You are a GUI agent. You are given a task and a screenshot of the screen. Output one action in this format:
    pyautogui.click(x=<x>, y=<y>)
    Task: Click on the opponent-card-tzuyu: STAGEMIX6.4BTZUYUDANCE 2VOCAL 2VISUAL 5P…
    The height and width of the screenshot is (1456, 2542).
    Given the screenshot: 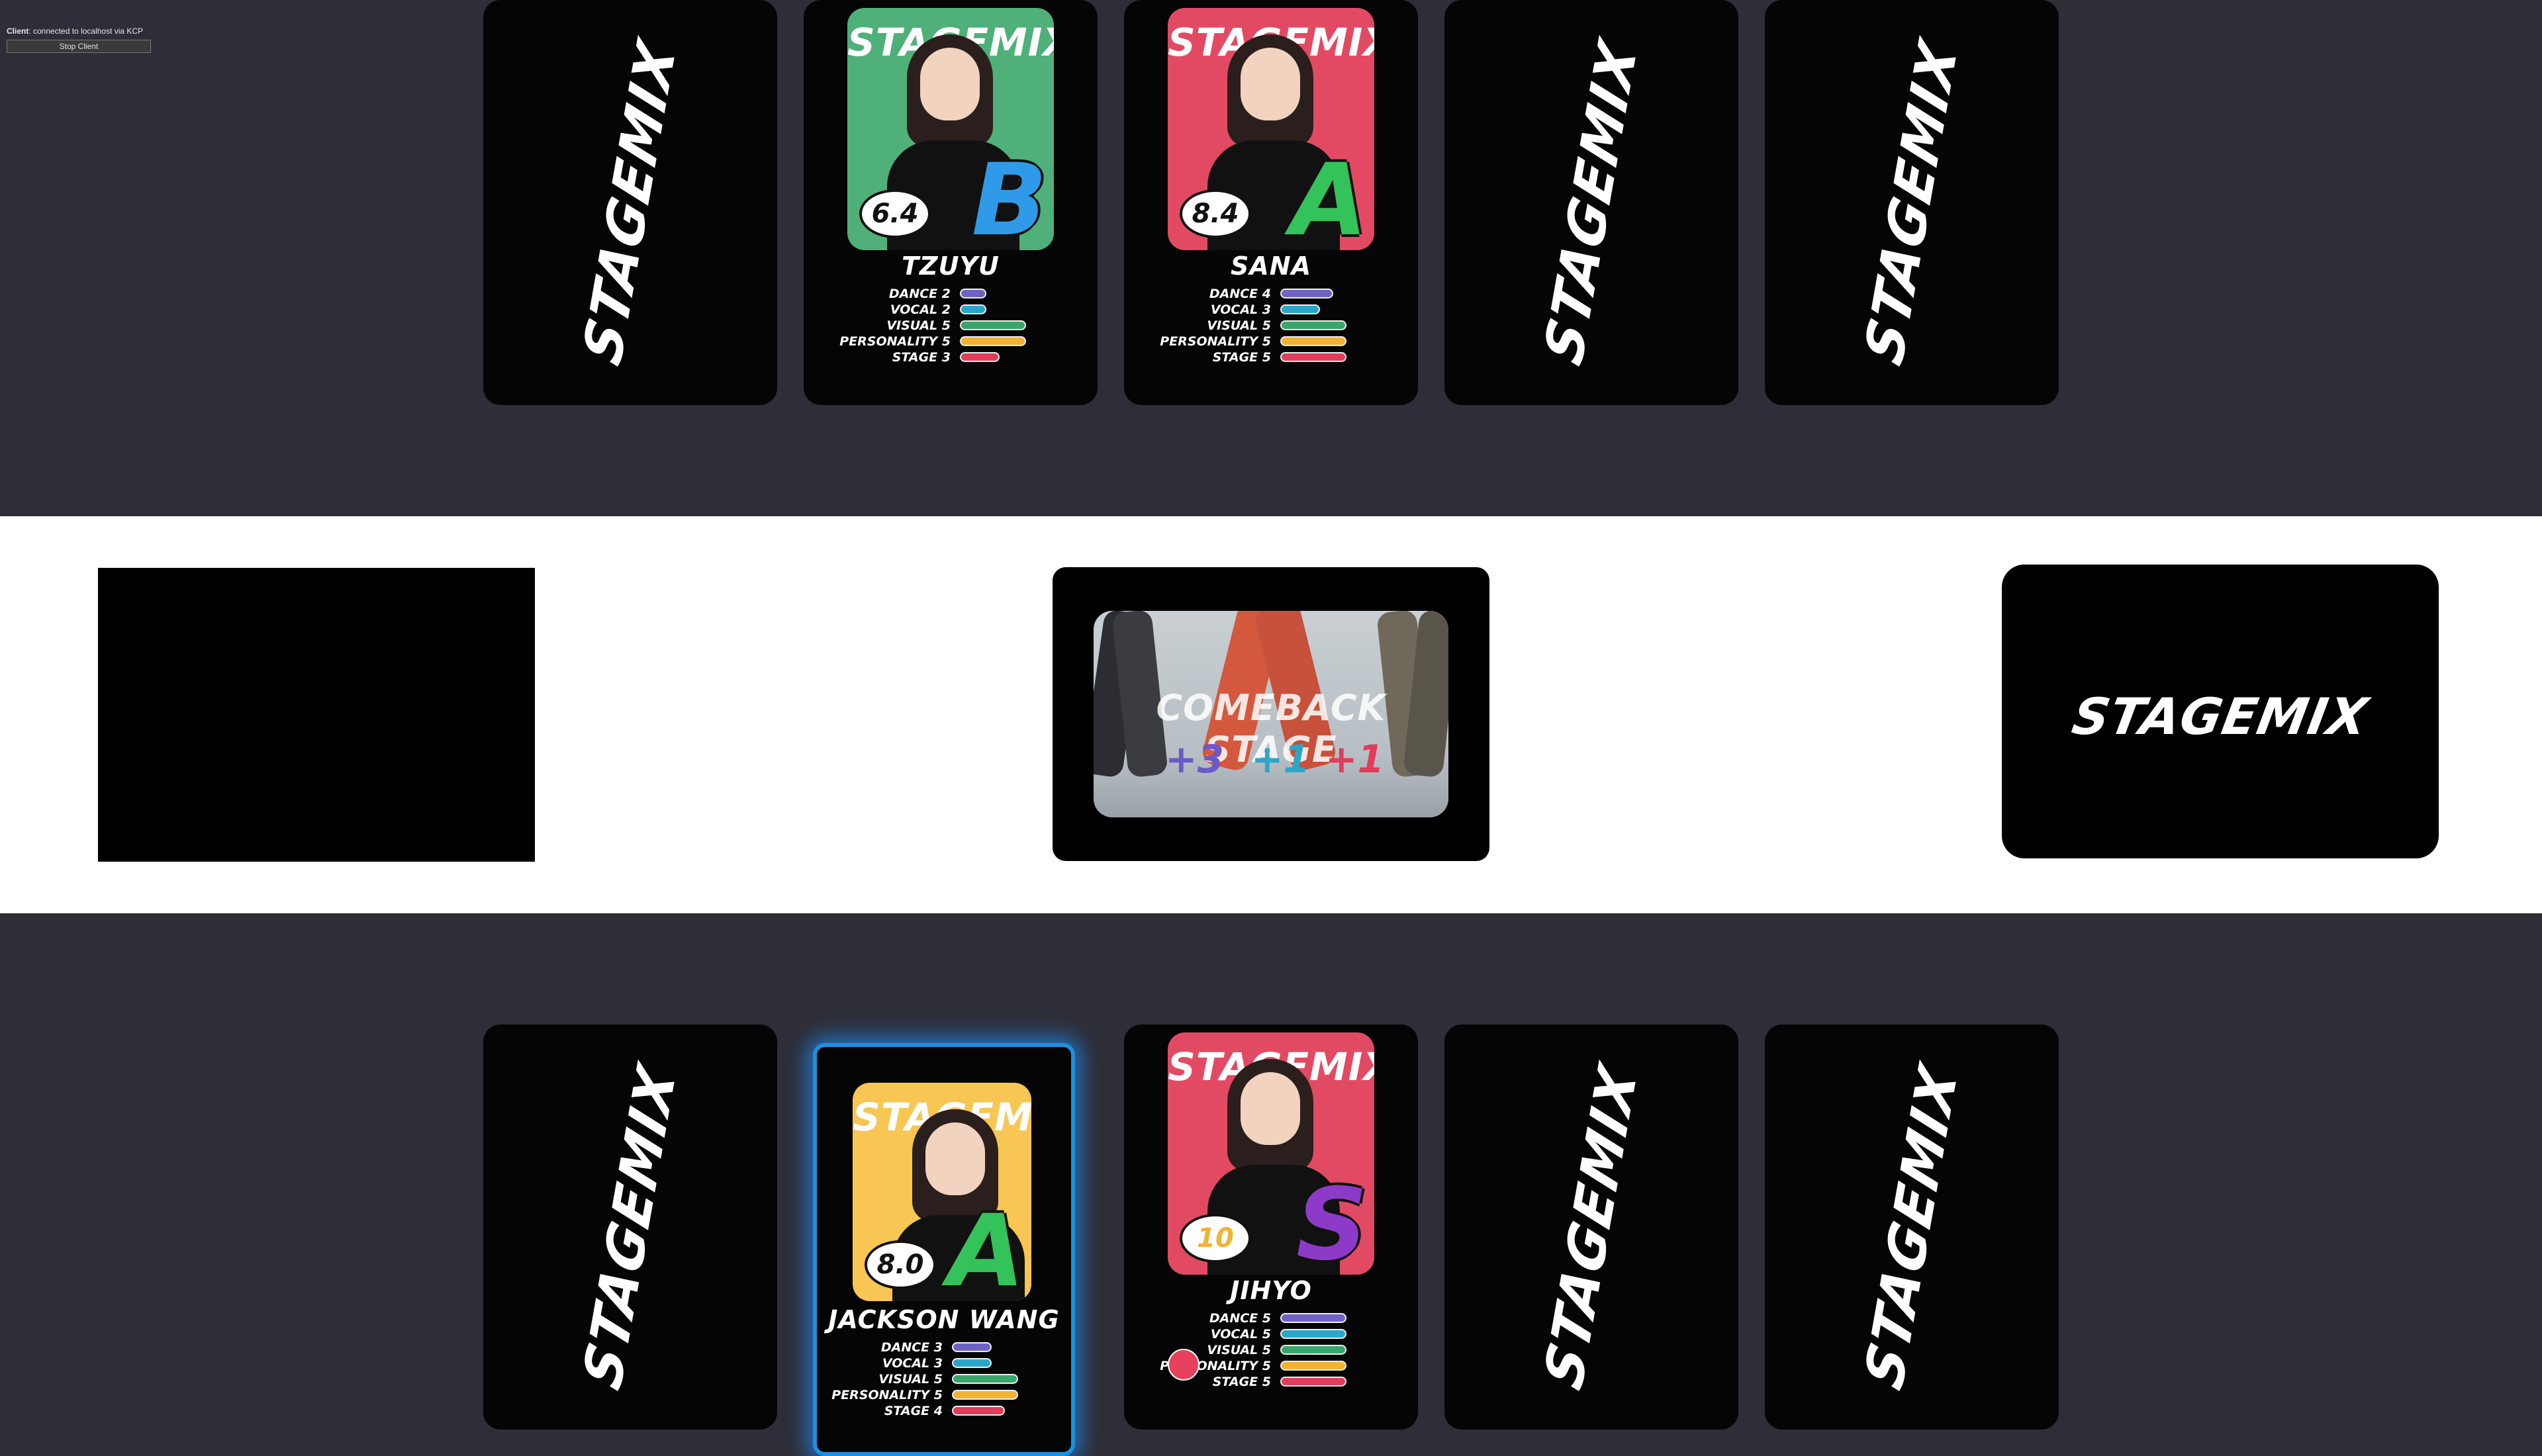 What is the action you would take?
    pyautogui.click(x=951, y=203)
    